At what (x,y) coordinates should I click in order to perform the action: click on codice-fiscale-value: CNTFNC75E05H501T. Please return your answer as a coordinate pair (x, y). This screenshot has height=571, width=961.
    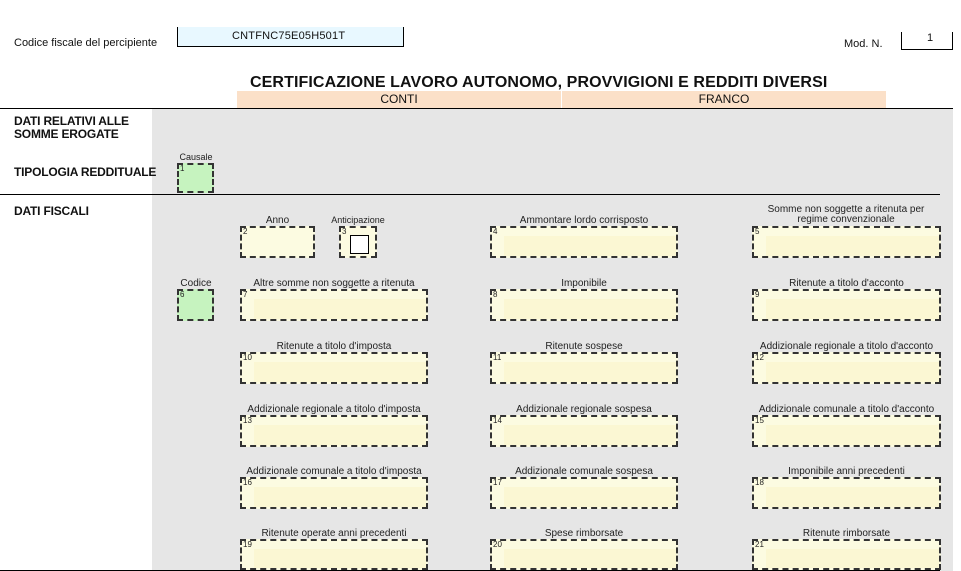
    Looking at the image, I should click on (289, 36).